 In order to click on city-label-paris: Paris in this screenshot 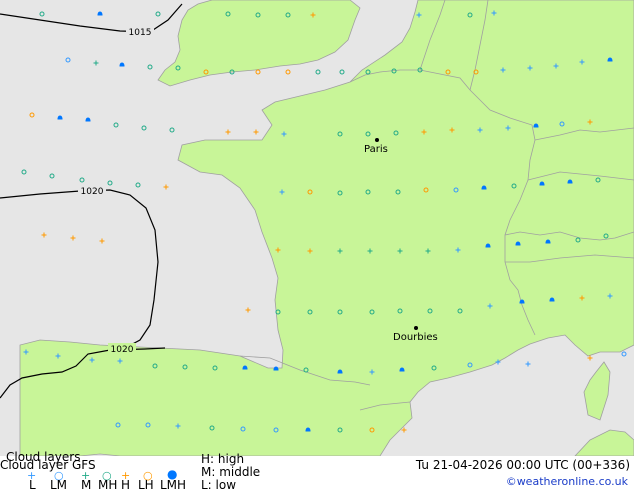, I will do `click(376, 149)`.